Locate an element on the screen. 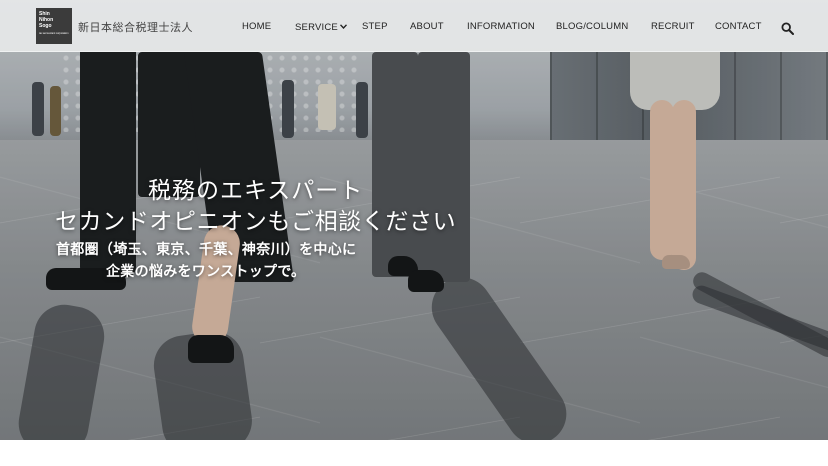 The width and height of the screenshot is (828, 466). nav-item-recruit: RECRUIT is located at coordinates (673, 26).